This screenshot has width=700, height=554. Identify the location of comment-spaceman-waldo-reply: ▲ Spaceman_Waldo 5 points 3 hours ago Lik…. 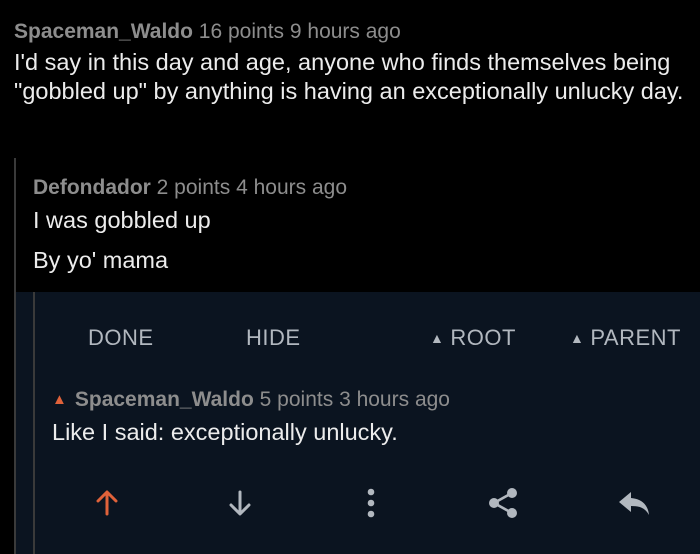
(367, 417).